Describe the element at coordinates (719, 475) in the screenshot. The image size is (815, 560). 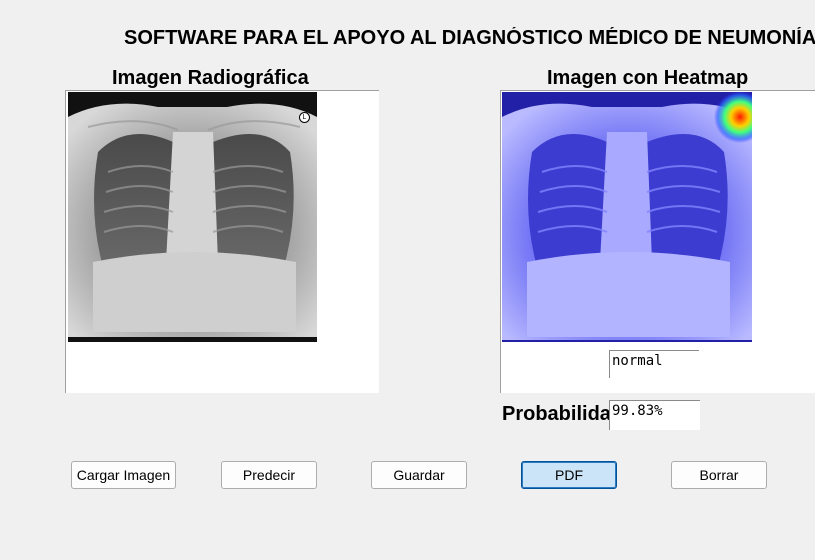
I see `clear-button: Borrar` at that location.